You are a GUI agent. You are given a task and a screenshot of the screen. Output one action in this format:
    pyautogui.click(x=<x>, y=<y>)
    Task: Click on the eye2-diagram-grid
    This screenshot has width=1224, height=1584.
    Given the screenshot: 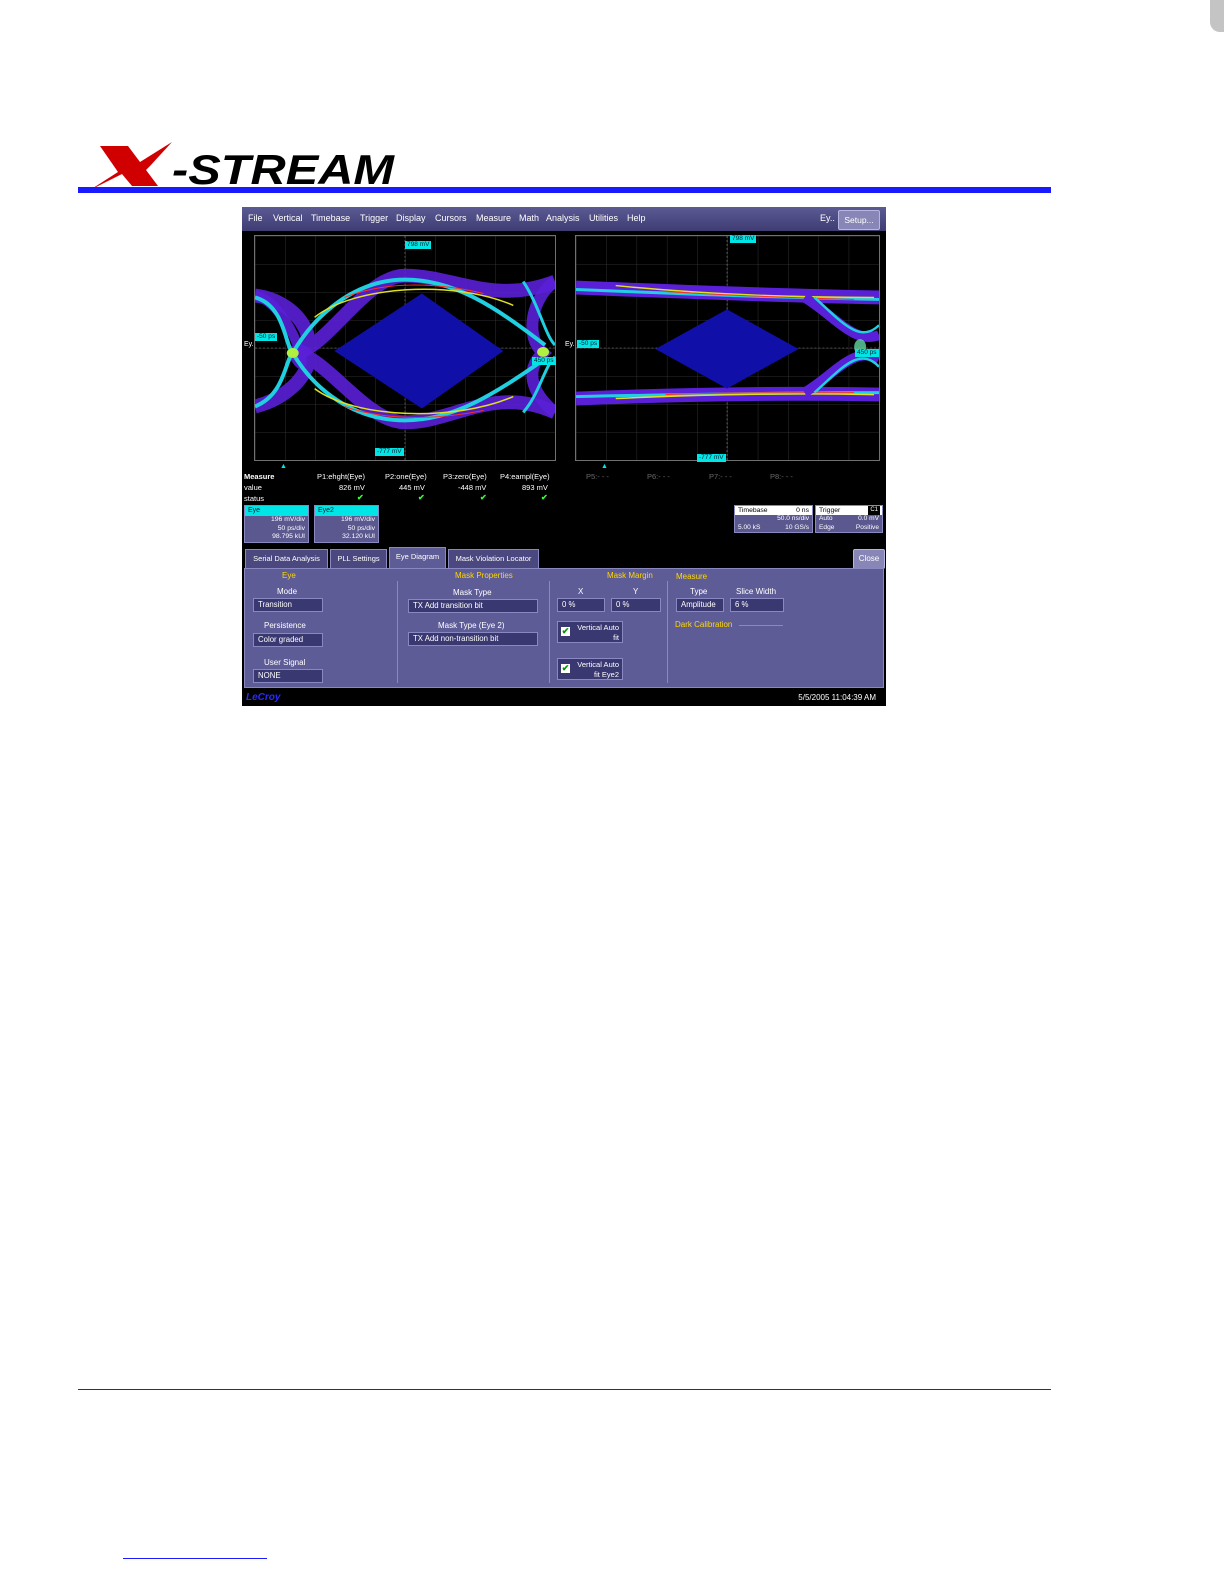 What is the action you would take?
    pyautogui.click(x=727, y=348)
    